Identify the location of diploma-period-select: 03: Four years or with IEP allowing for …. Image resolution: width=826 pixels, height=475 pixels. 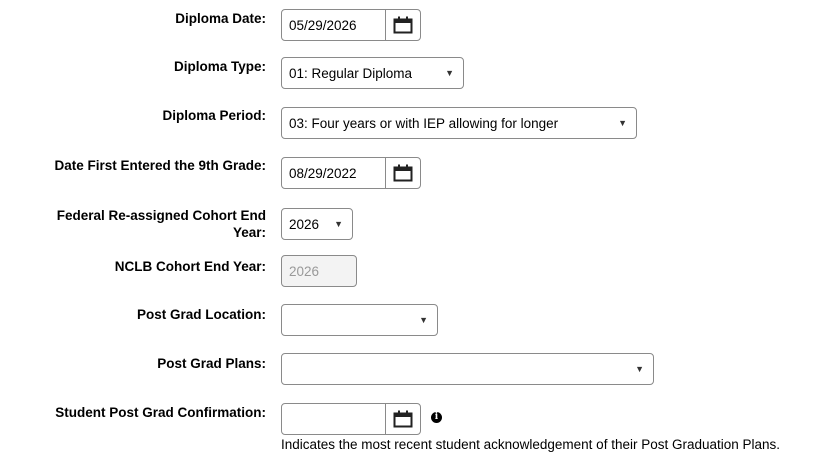
(459, 123).